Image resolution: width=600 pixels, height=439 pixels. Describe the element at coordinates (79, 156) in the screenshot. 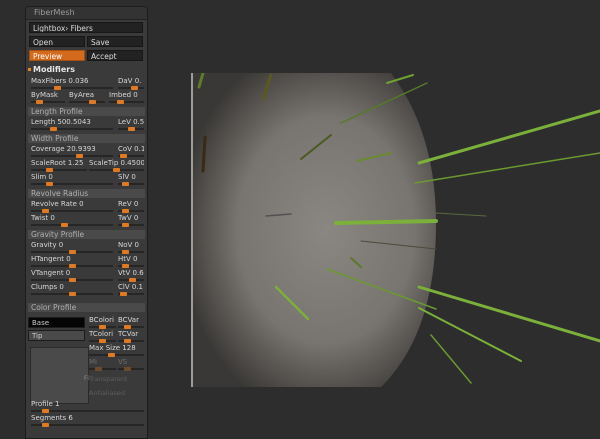

I see `coverage-knob` at that location.